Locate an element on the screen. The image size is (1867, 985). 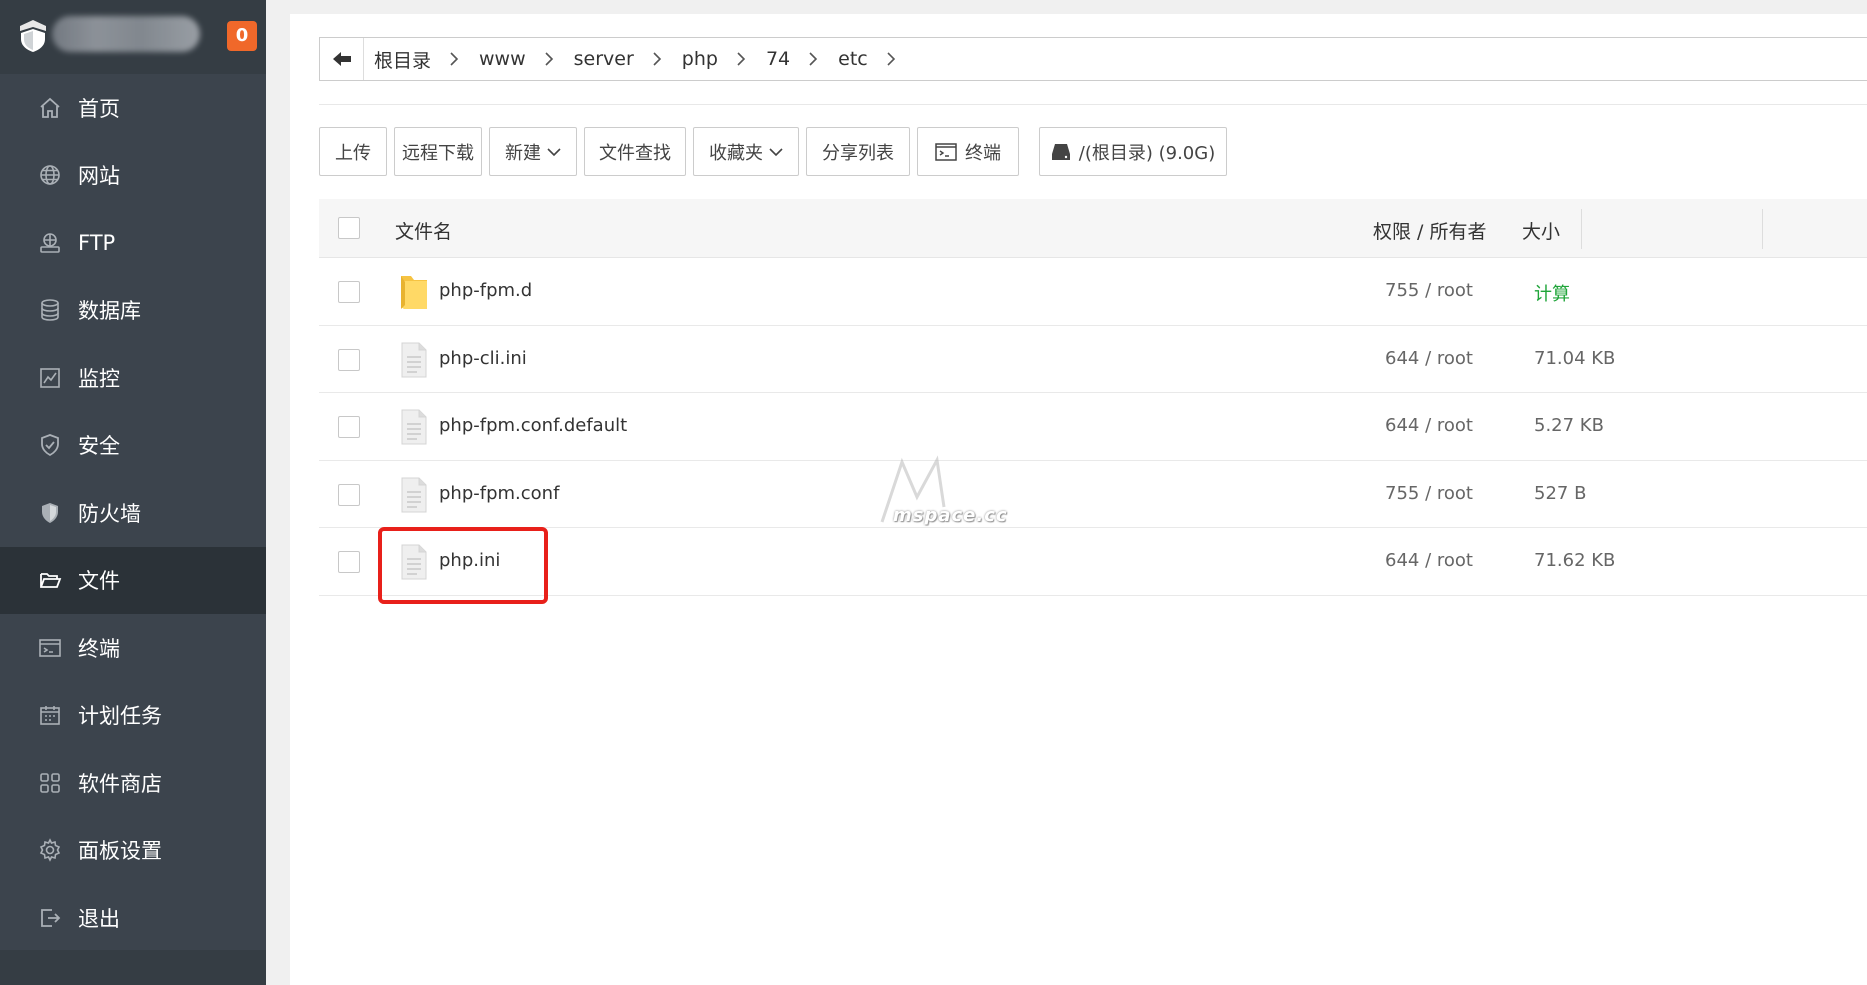
sidebar-item-cron: 计划任务 is located at coordinates (133, 716).